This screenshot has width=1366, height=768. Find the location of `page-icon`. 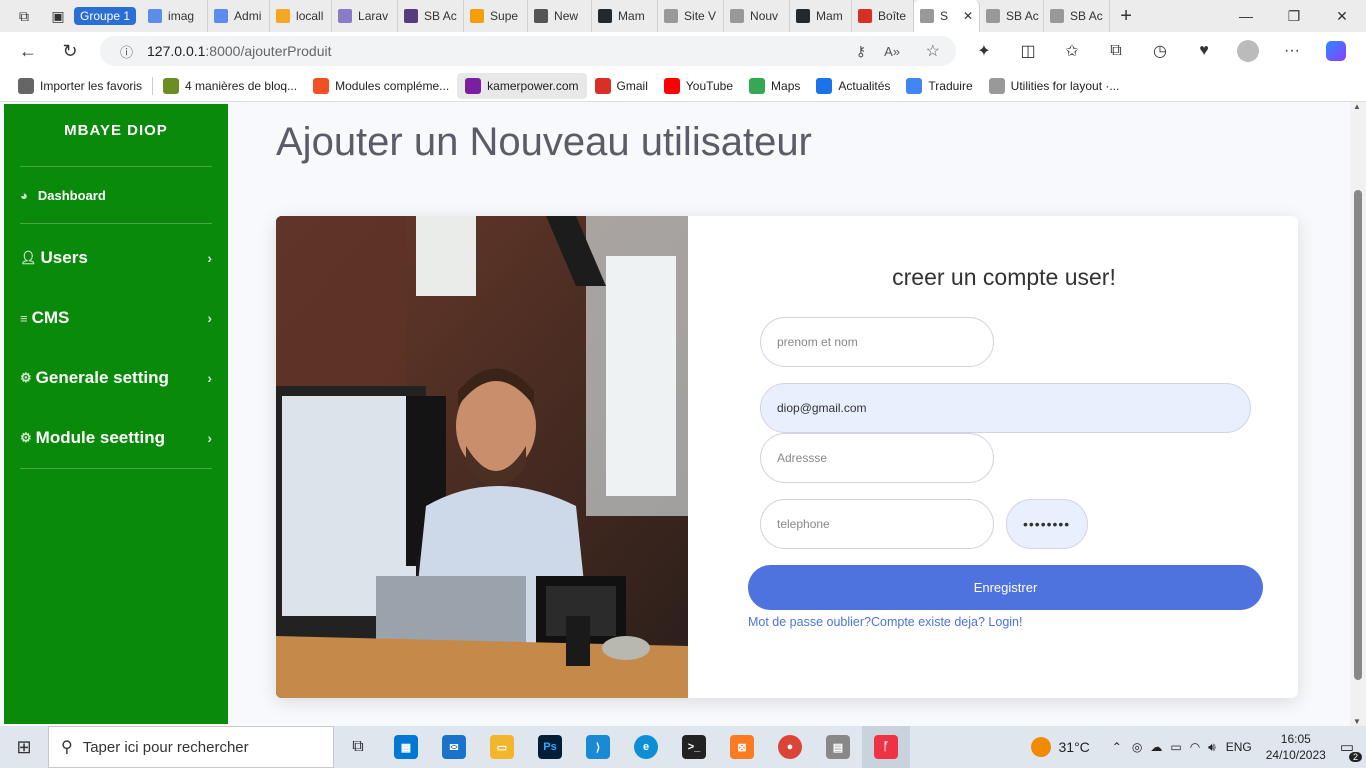

page-icon is located at coordinates (996, 85).